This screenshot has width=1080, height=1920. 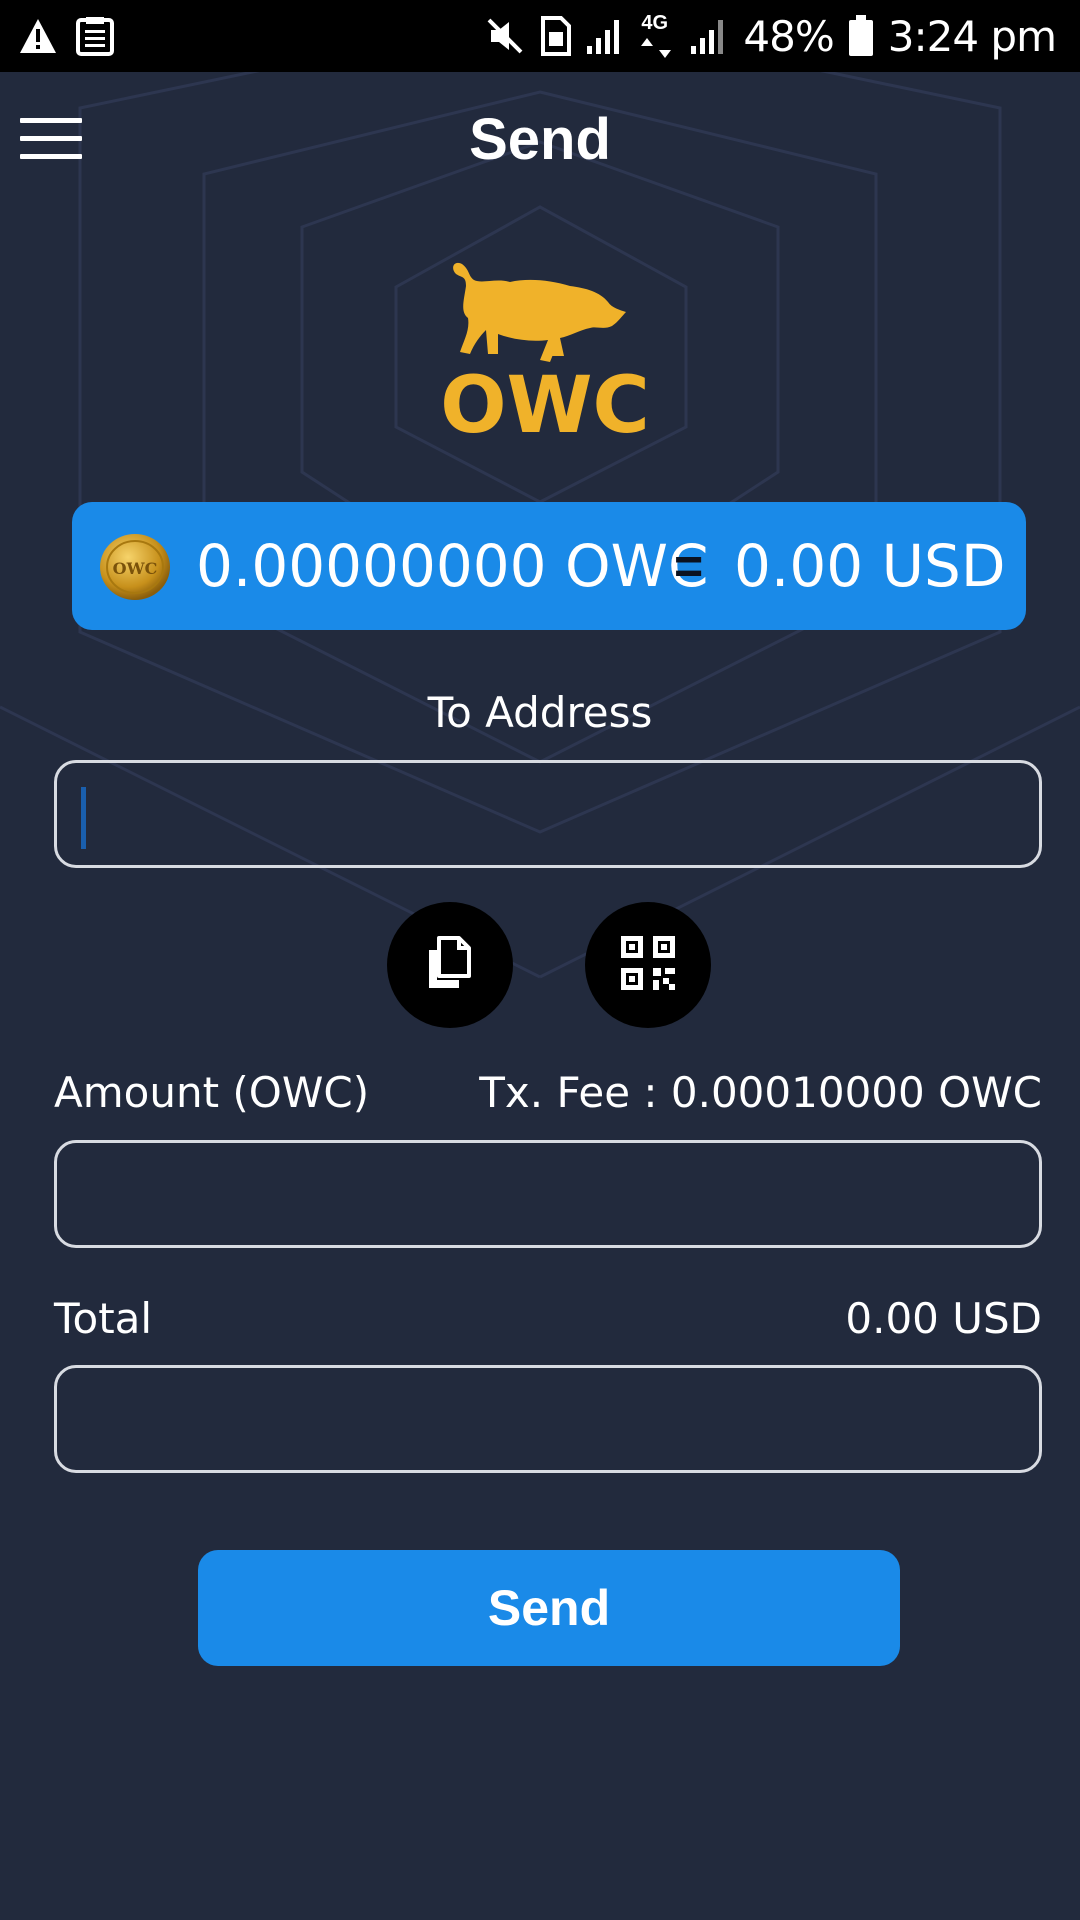 What do you see at coordinates (548, 1194) in the screenshot?
I see `amount-input` at bounding box center [548, 1194].